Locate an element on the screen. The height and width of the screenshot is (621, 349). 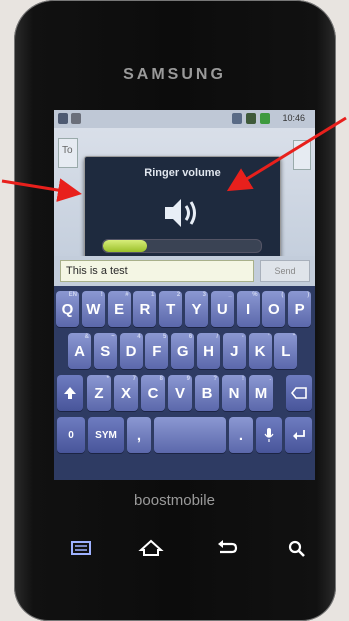
key-h: / H is located at coordinates (208, 351).